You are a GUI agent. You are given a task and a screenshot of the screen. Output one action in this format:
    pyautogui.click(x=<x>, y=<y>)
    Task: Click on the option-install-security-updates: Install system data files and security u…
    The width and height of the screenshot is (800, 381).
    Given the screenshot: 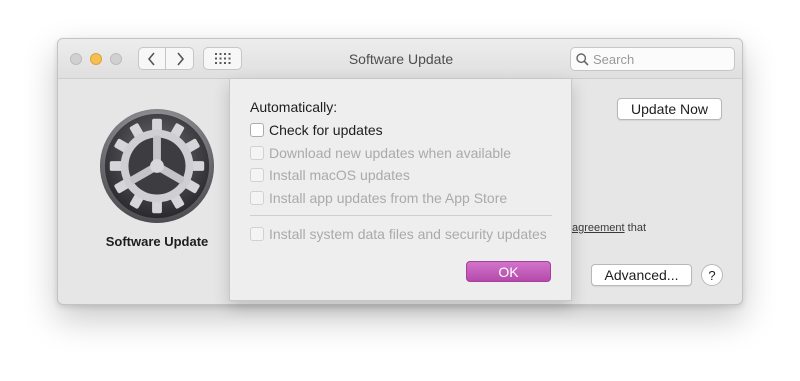 What is the action you would take?
    pyautogui.click(x=398, y=234)
    